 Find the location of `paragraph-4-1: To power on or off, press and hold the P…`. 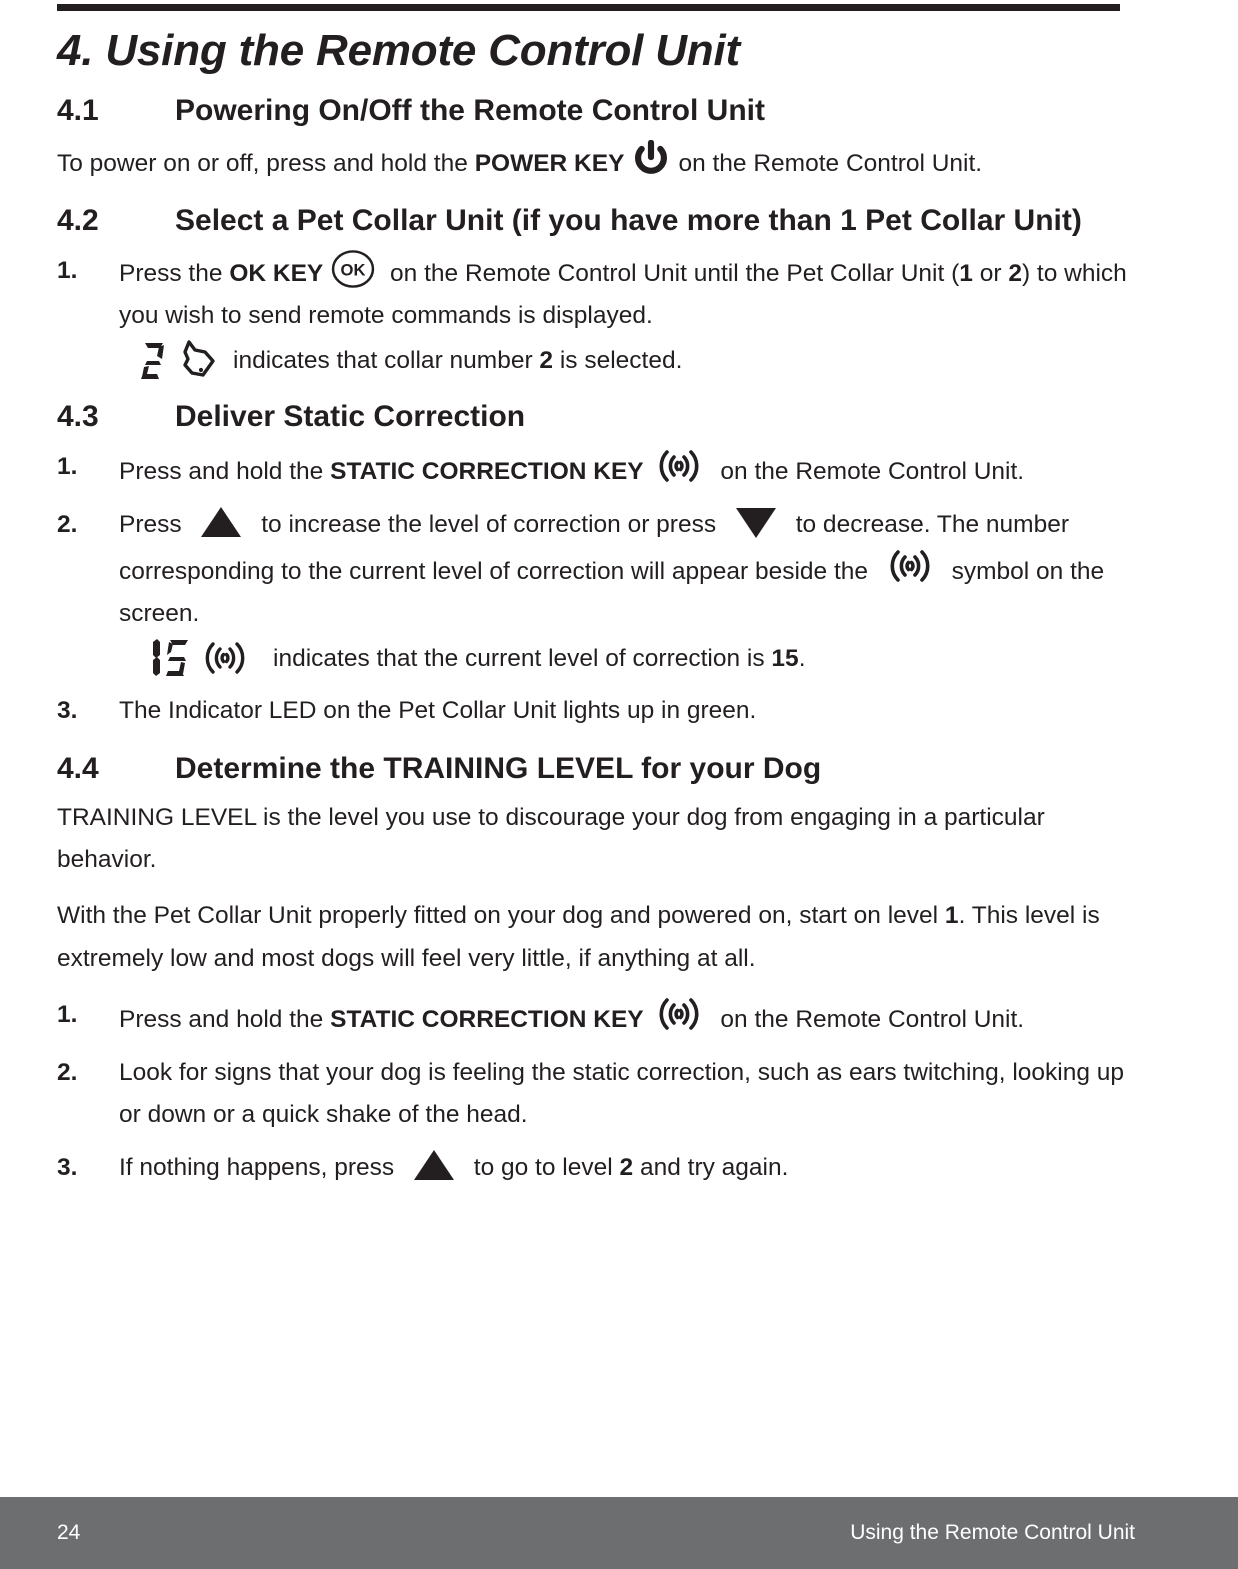

paragraph-4-1: To power on or off, press and hold the P… is located at coordinates (594, 162).